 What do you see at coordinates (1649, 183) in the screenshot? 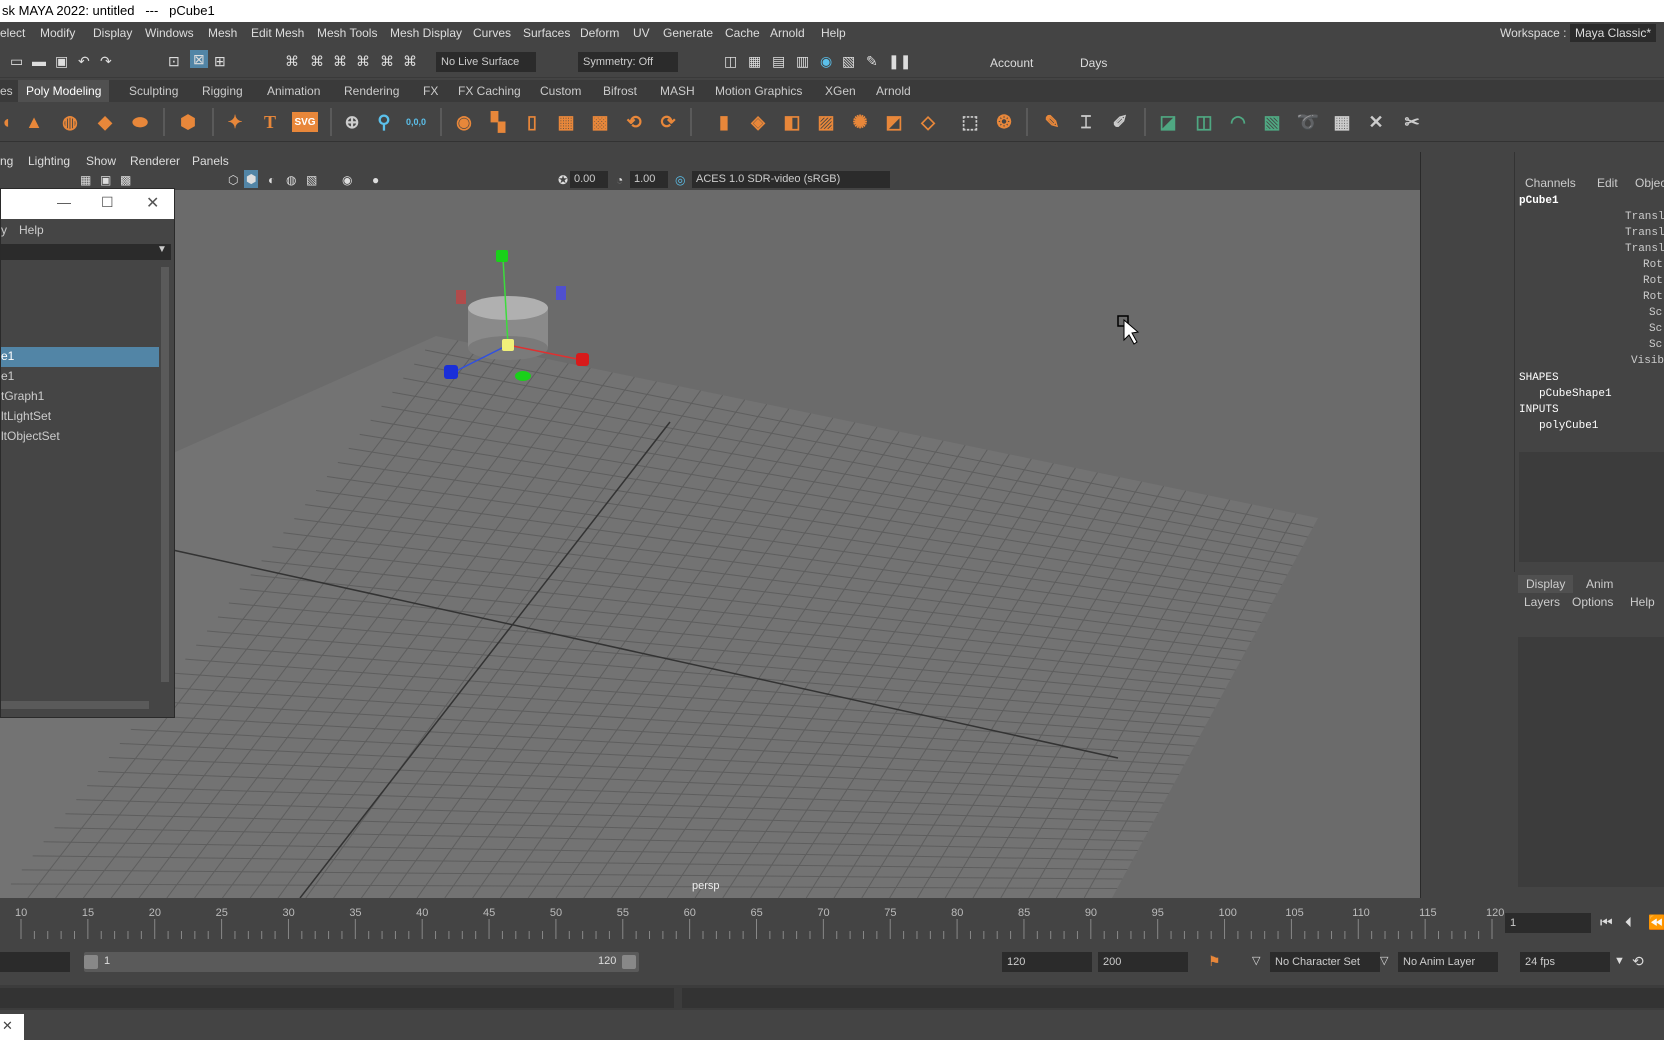
I see `object-tab: Object` at bounding box center [1649, 183].